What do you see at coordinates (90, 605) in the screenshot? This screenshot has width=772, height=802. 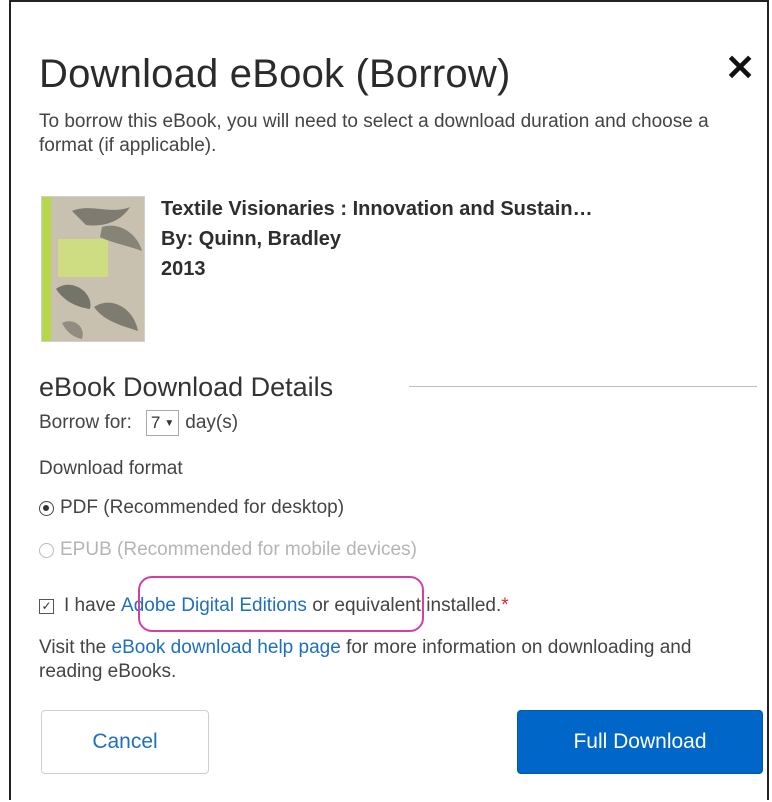 I see `agreement-prefix: I have` at bounding box center [90, 605].